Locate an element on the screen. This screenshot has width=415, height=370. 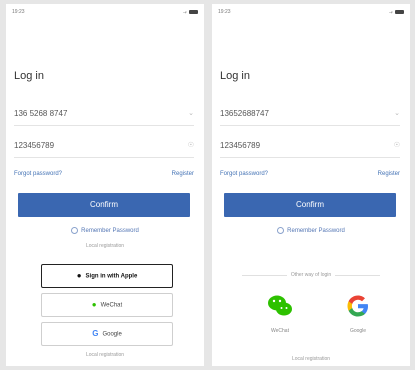
sign-in-with-apple-button: ● Sign in with Apple is located at coordinates (107, 276).